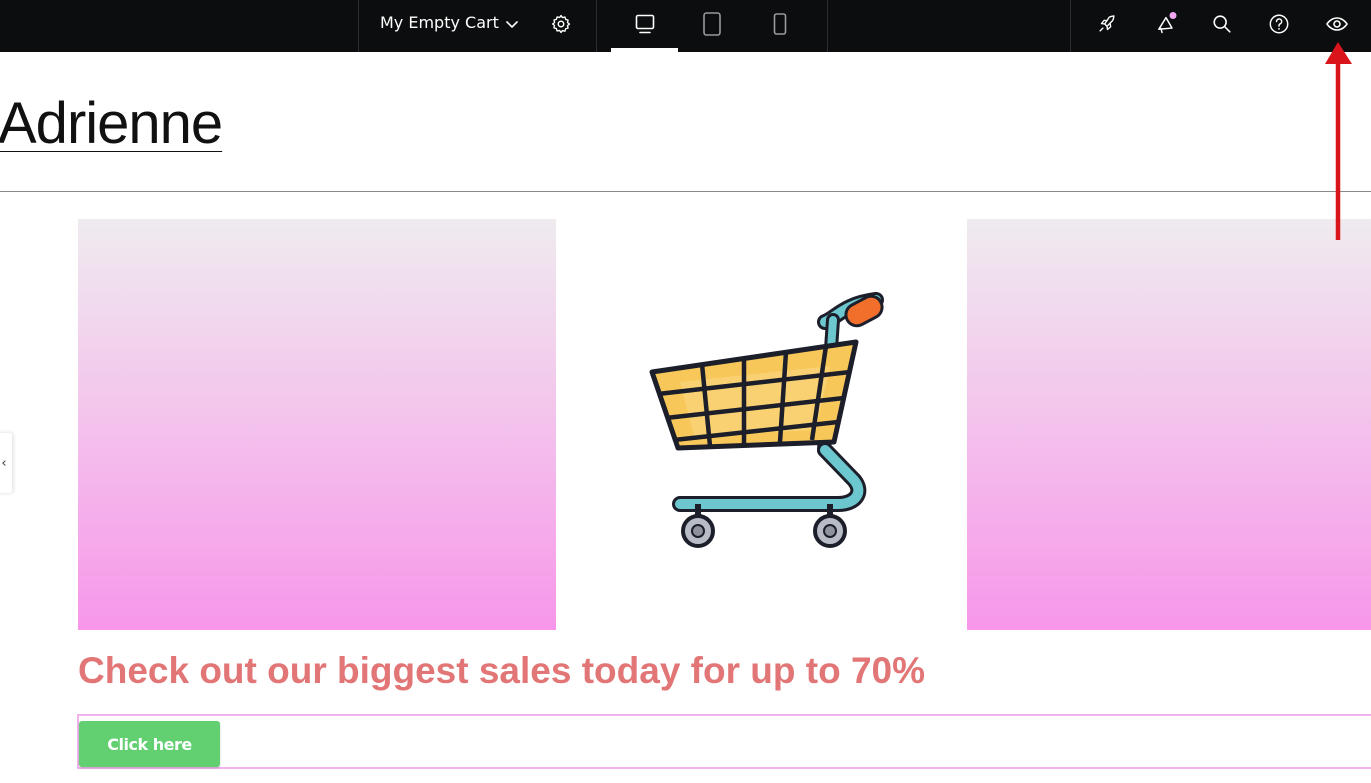 The height and width of the screenshot is (783, 1371). I want to click on search-icon, so click(1222, 24).